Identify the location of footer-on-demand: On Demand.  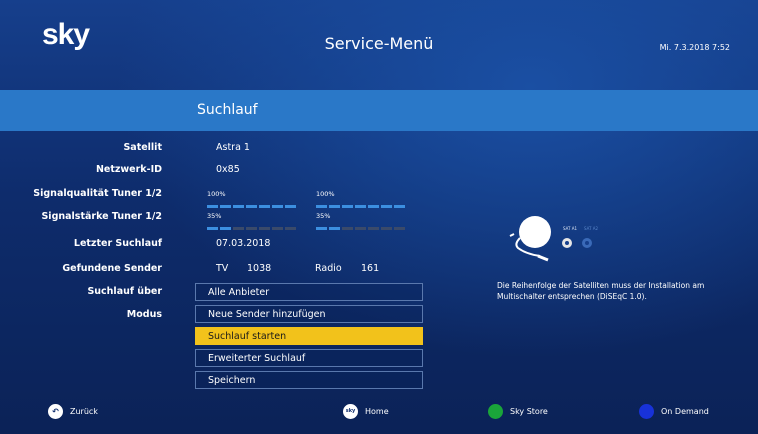
(686, 412).